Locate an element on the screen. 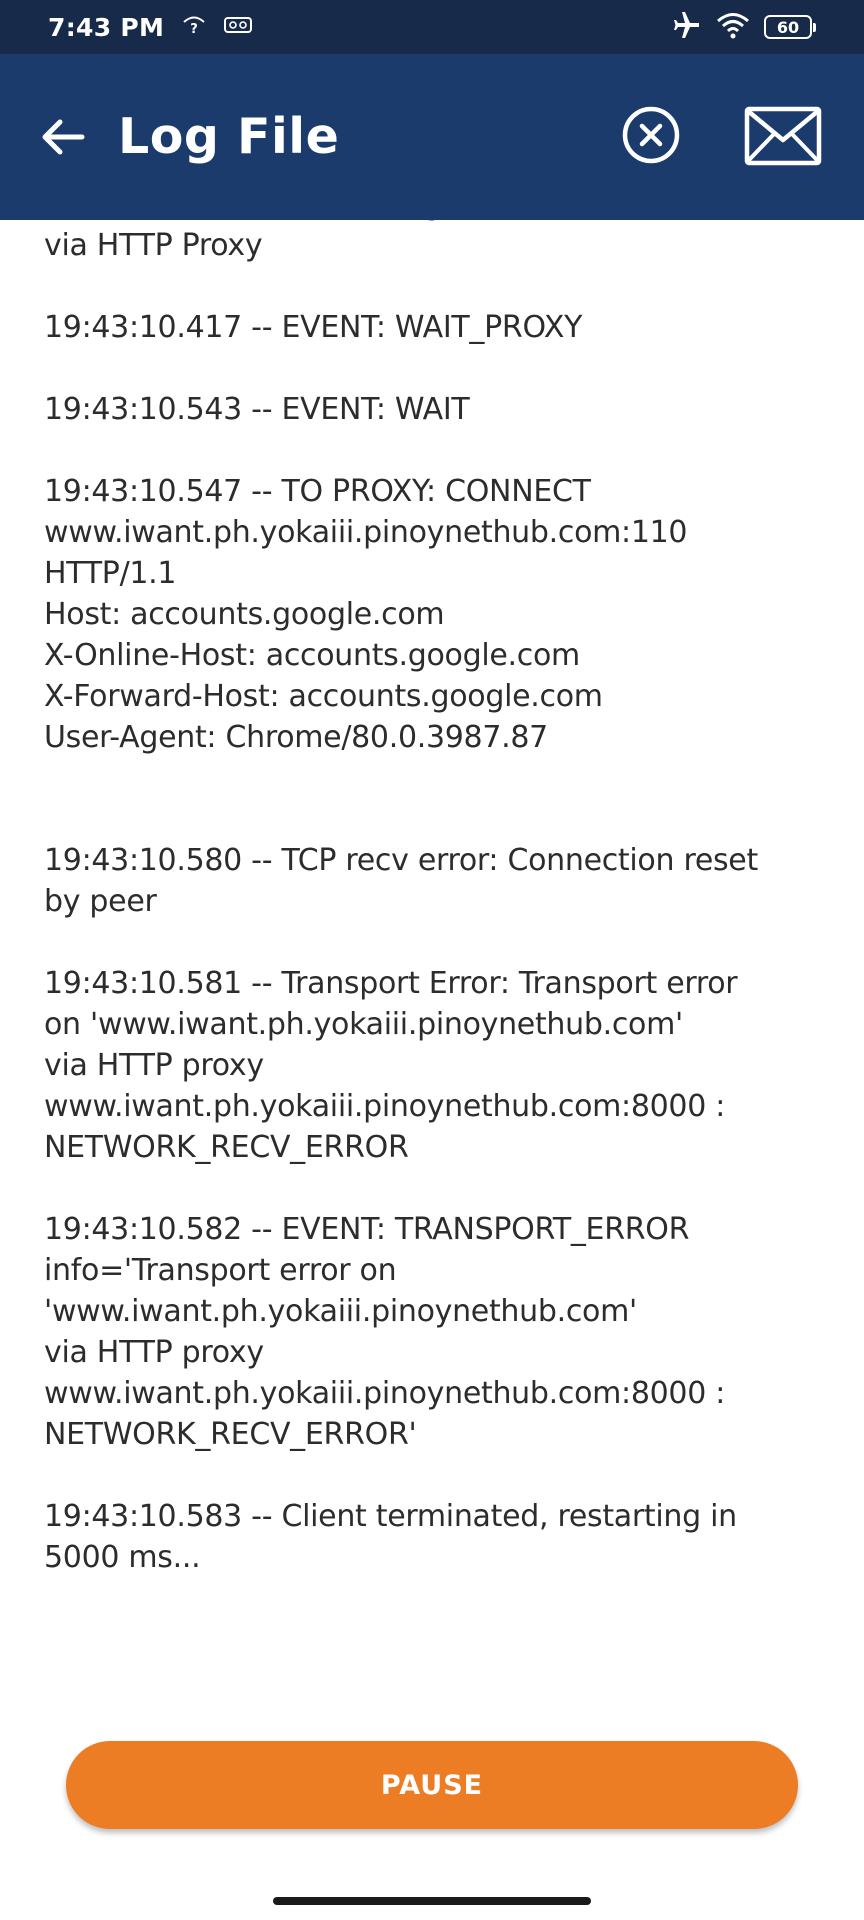 The image size is (864, 1920). envelope-icon is located at coordinates (783, 136).